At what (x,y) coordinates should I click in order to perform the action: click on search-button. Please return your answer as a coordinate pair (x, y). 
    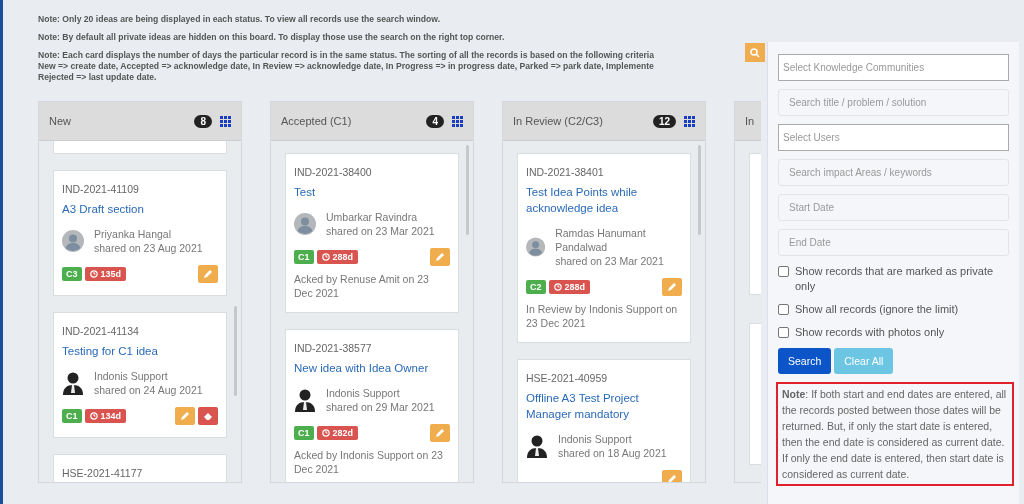
    Looking at the image, I should click on (755, 52).